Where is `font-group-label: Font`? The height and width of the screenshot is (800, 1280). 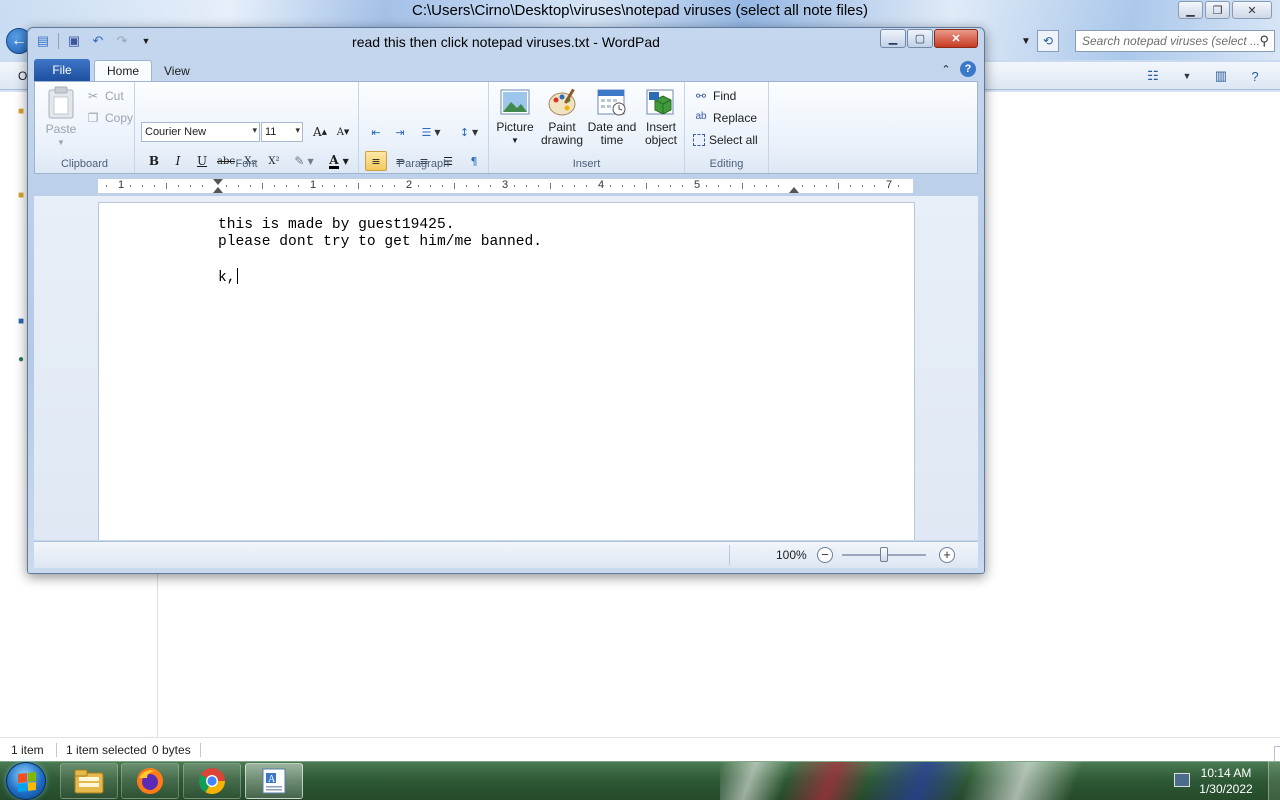 font-group-label: Font is located at coordinates (246, 164).